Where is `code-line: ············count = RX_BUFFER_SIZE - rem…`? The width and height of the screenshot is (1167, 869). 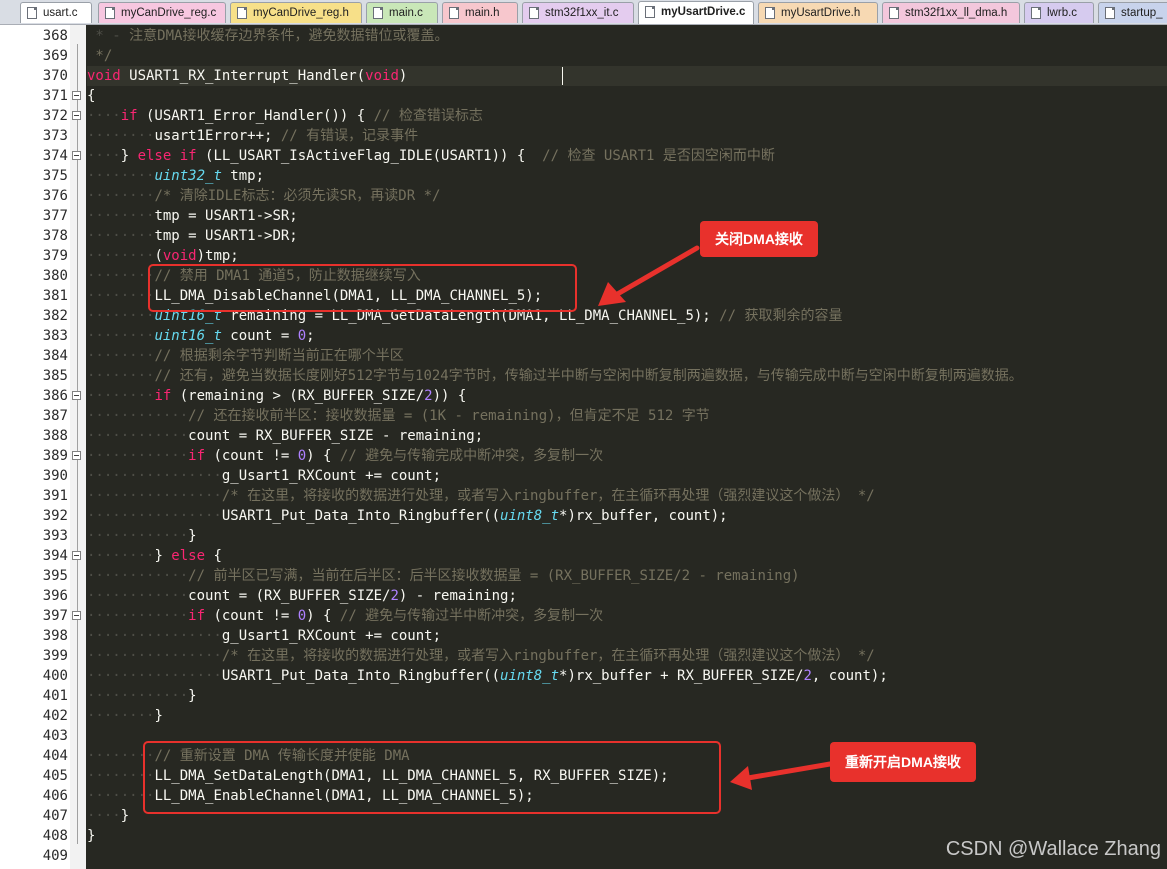
code-line: ············count = RX_BUFFER_SIZE - rem… is located at coordinates (285, 436).